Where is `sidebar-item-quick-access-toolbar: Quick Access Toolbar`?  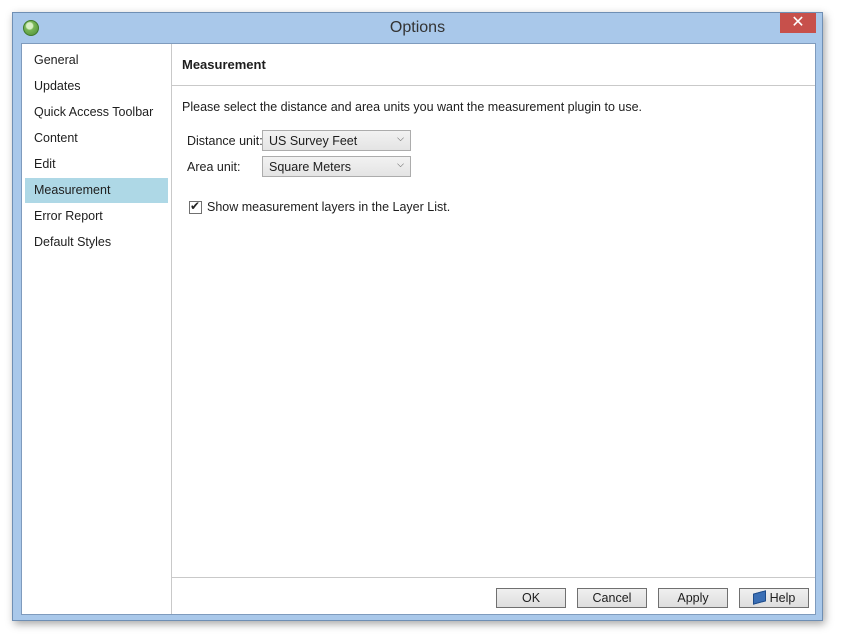 sidebar-item-quick-access-toolbar: Quick Access Toolbar is located at coordinates (96, 112).